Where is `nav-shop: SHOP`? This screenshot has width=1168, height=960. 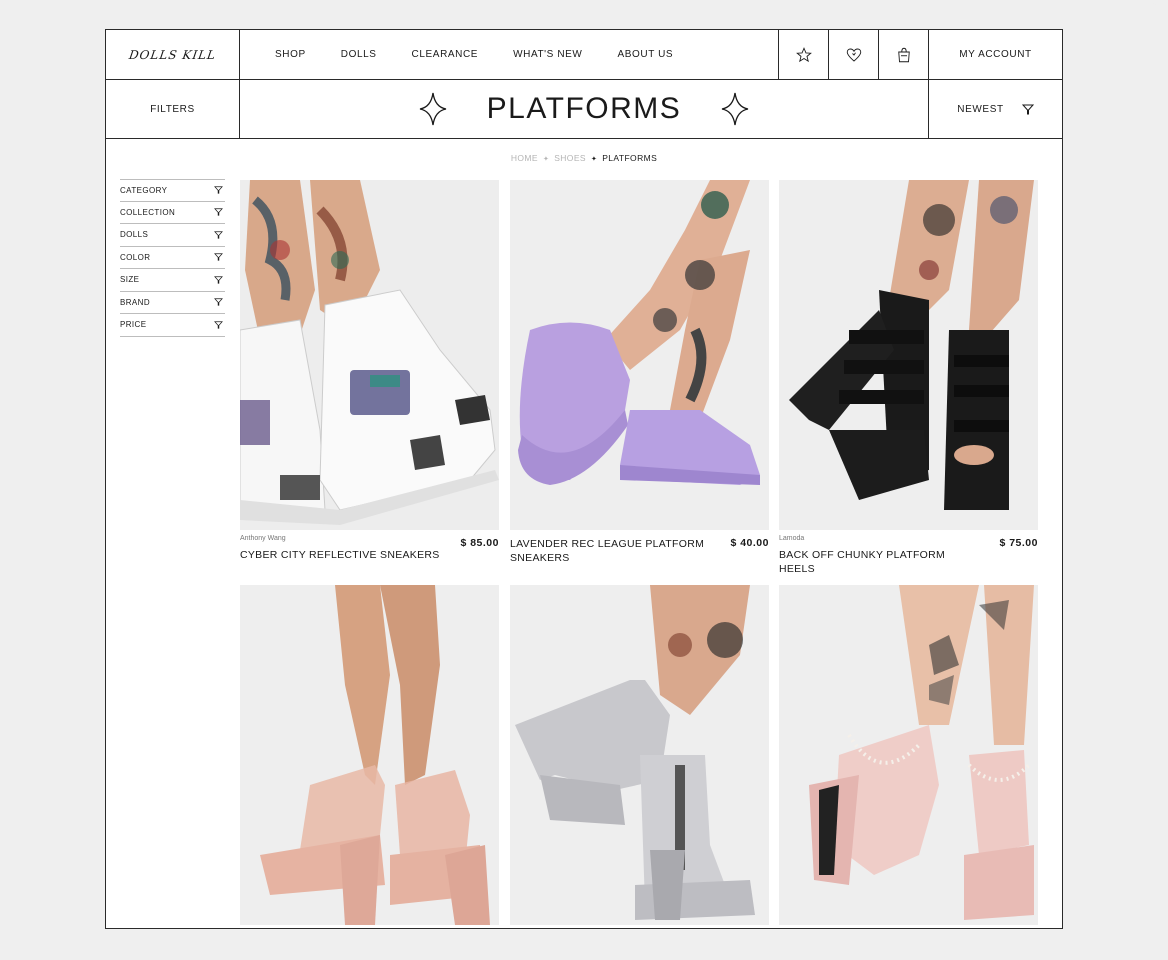 nav-shop: SHOP is located at coordinates (290, 54).